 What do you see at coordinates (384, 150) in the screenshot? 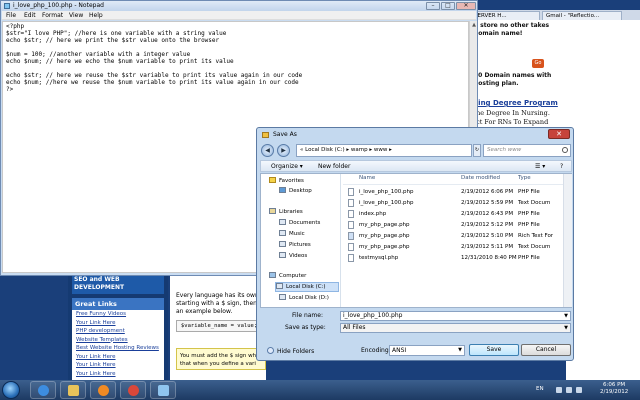
I see `address-bar: « Local Disk (C:) ▸ wamp ▸ www ▸` at bounding box center [384, 150].